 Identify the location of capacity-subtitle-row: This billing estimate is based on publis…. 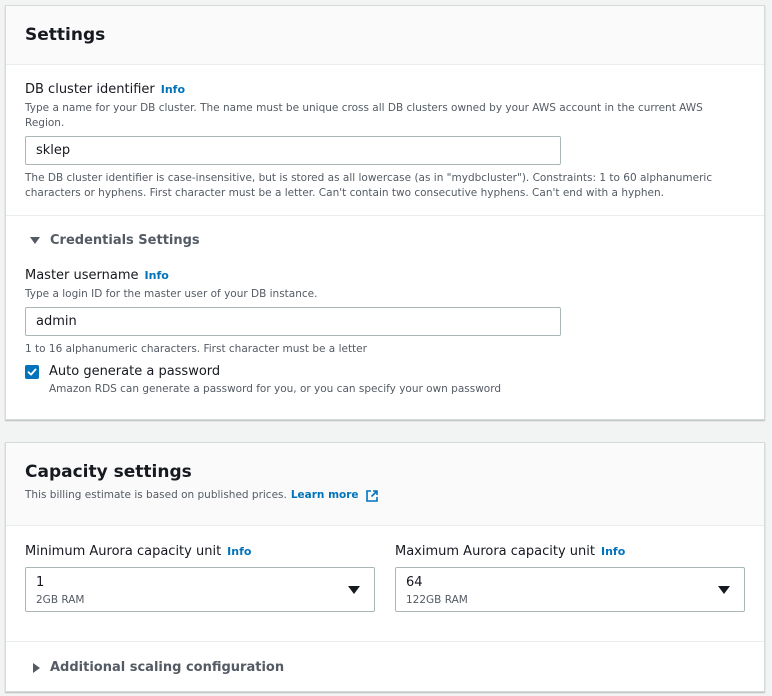
(202, 495).